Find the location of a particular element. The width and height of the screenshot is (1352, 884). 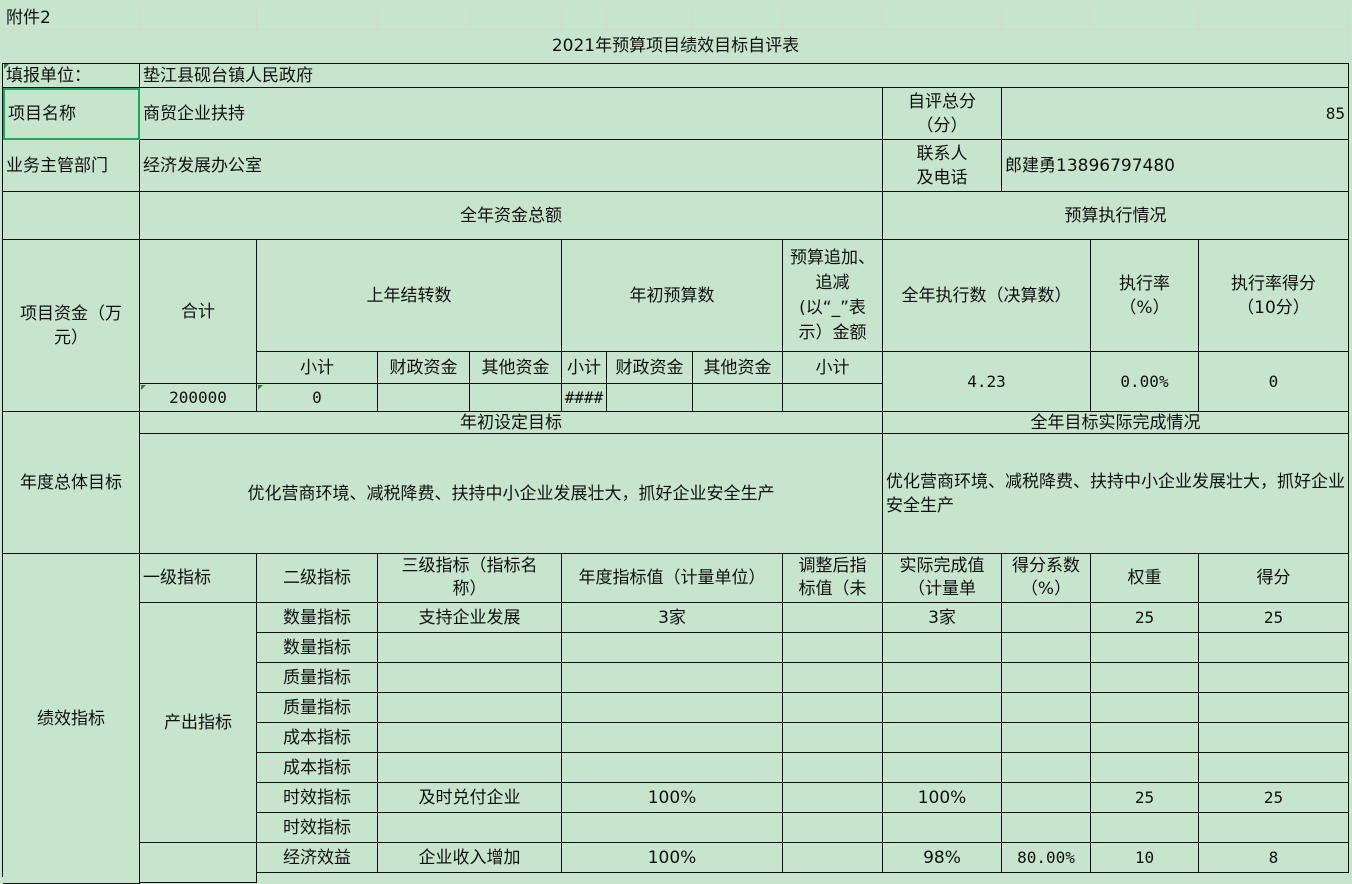

header-l1: 一级指标 is located at coordinates (198, 578).